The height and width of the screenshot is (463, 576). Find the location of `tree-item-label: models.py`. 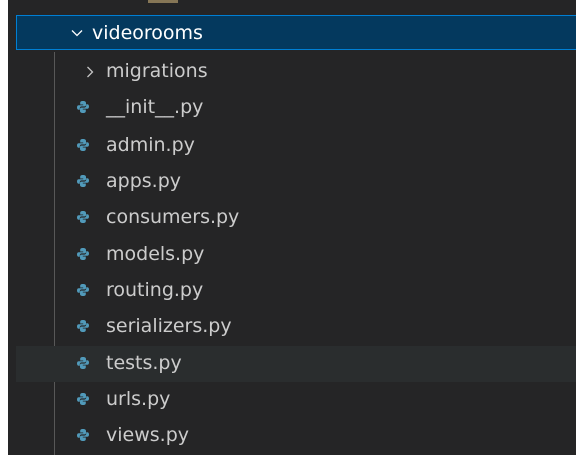

tree-item-label: models.py is located at coordinates (155, 254).